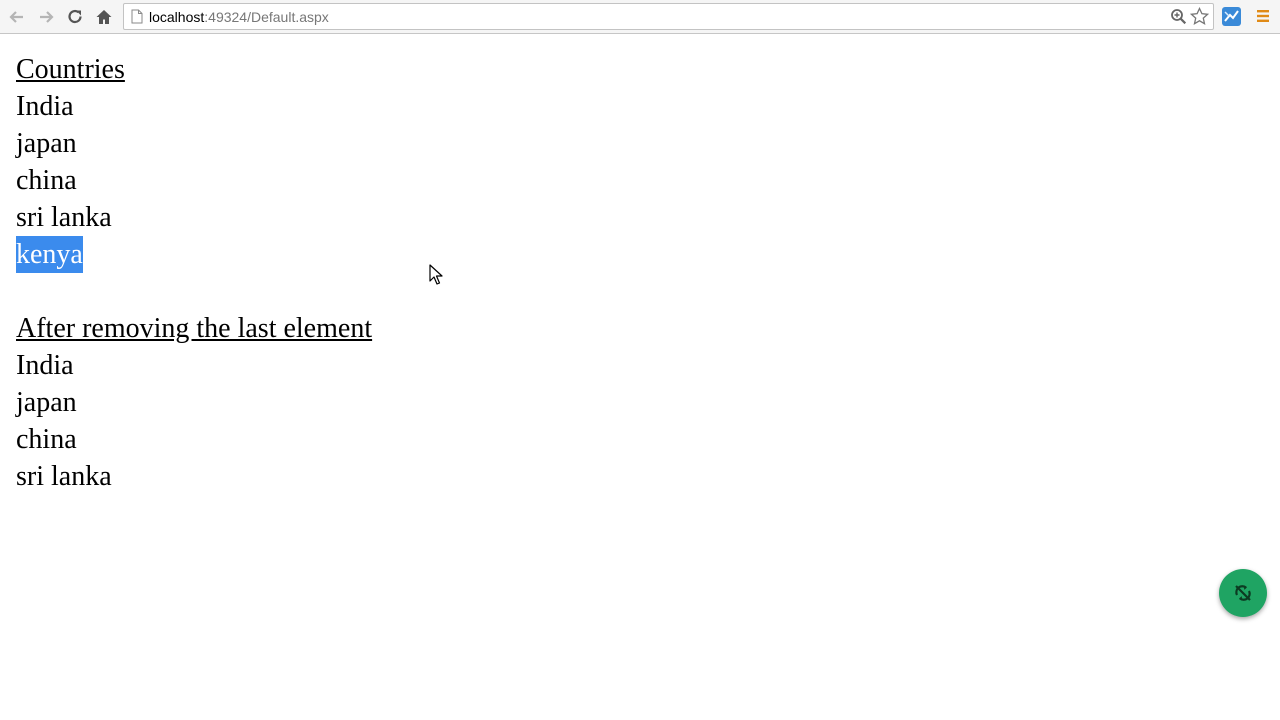 This screenshot has width=1280, height=720. What do you see at coordinates (177, 17) in the screenshot?
I see `url-host: localhost` at bounding box center [177, 17].